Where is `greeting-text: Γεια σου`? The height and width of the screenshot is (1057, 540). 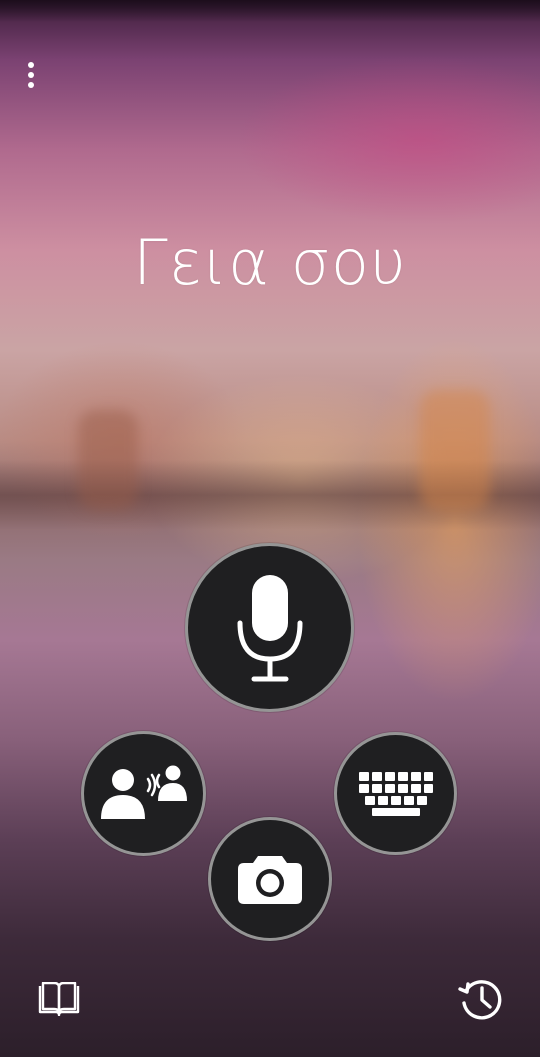 greeting-text: Γεια σου is located at coordinates (270, 262).